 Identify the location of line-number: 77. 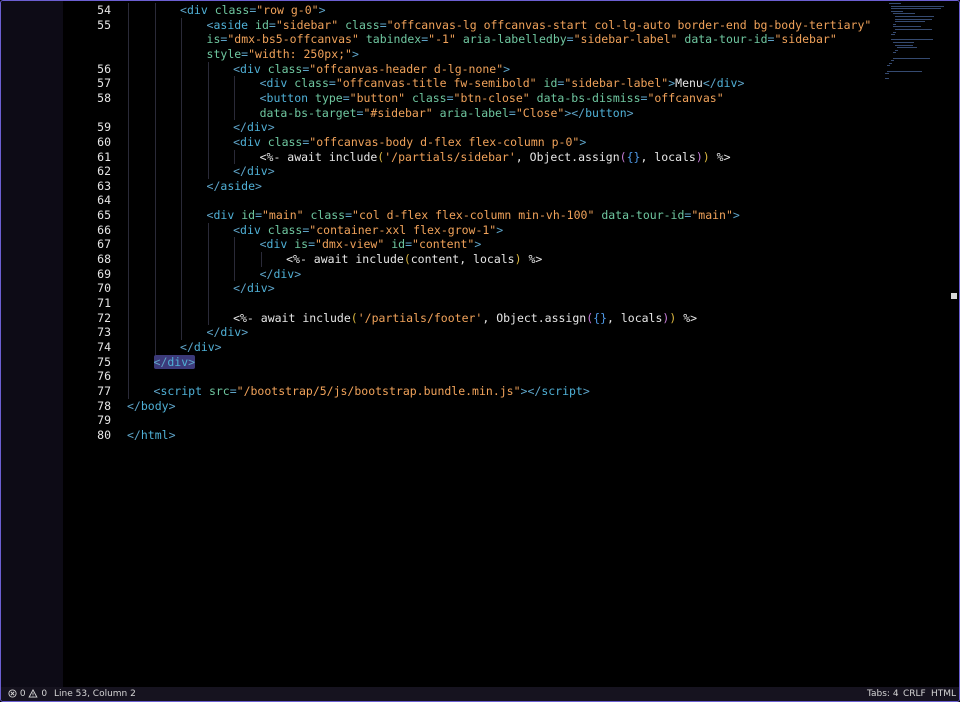
(104, 390).